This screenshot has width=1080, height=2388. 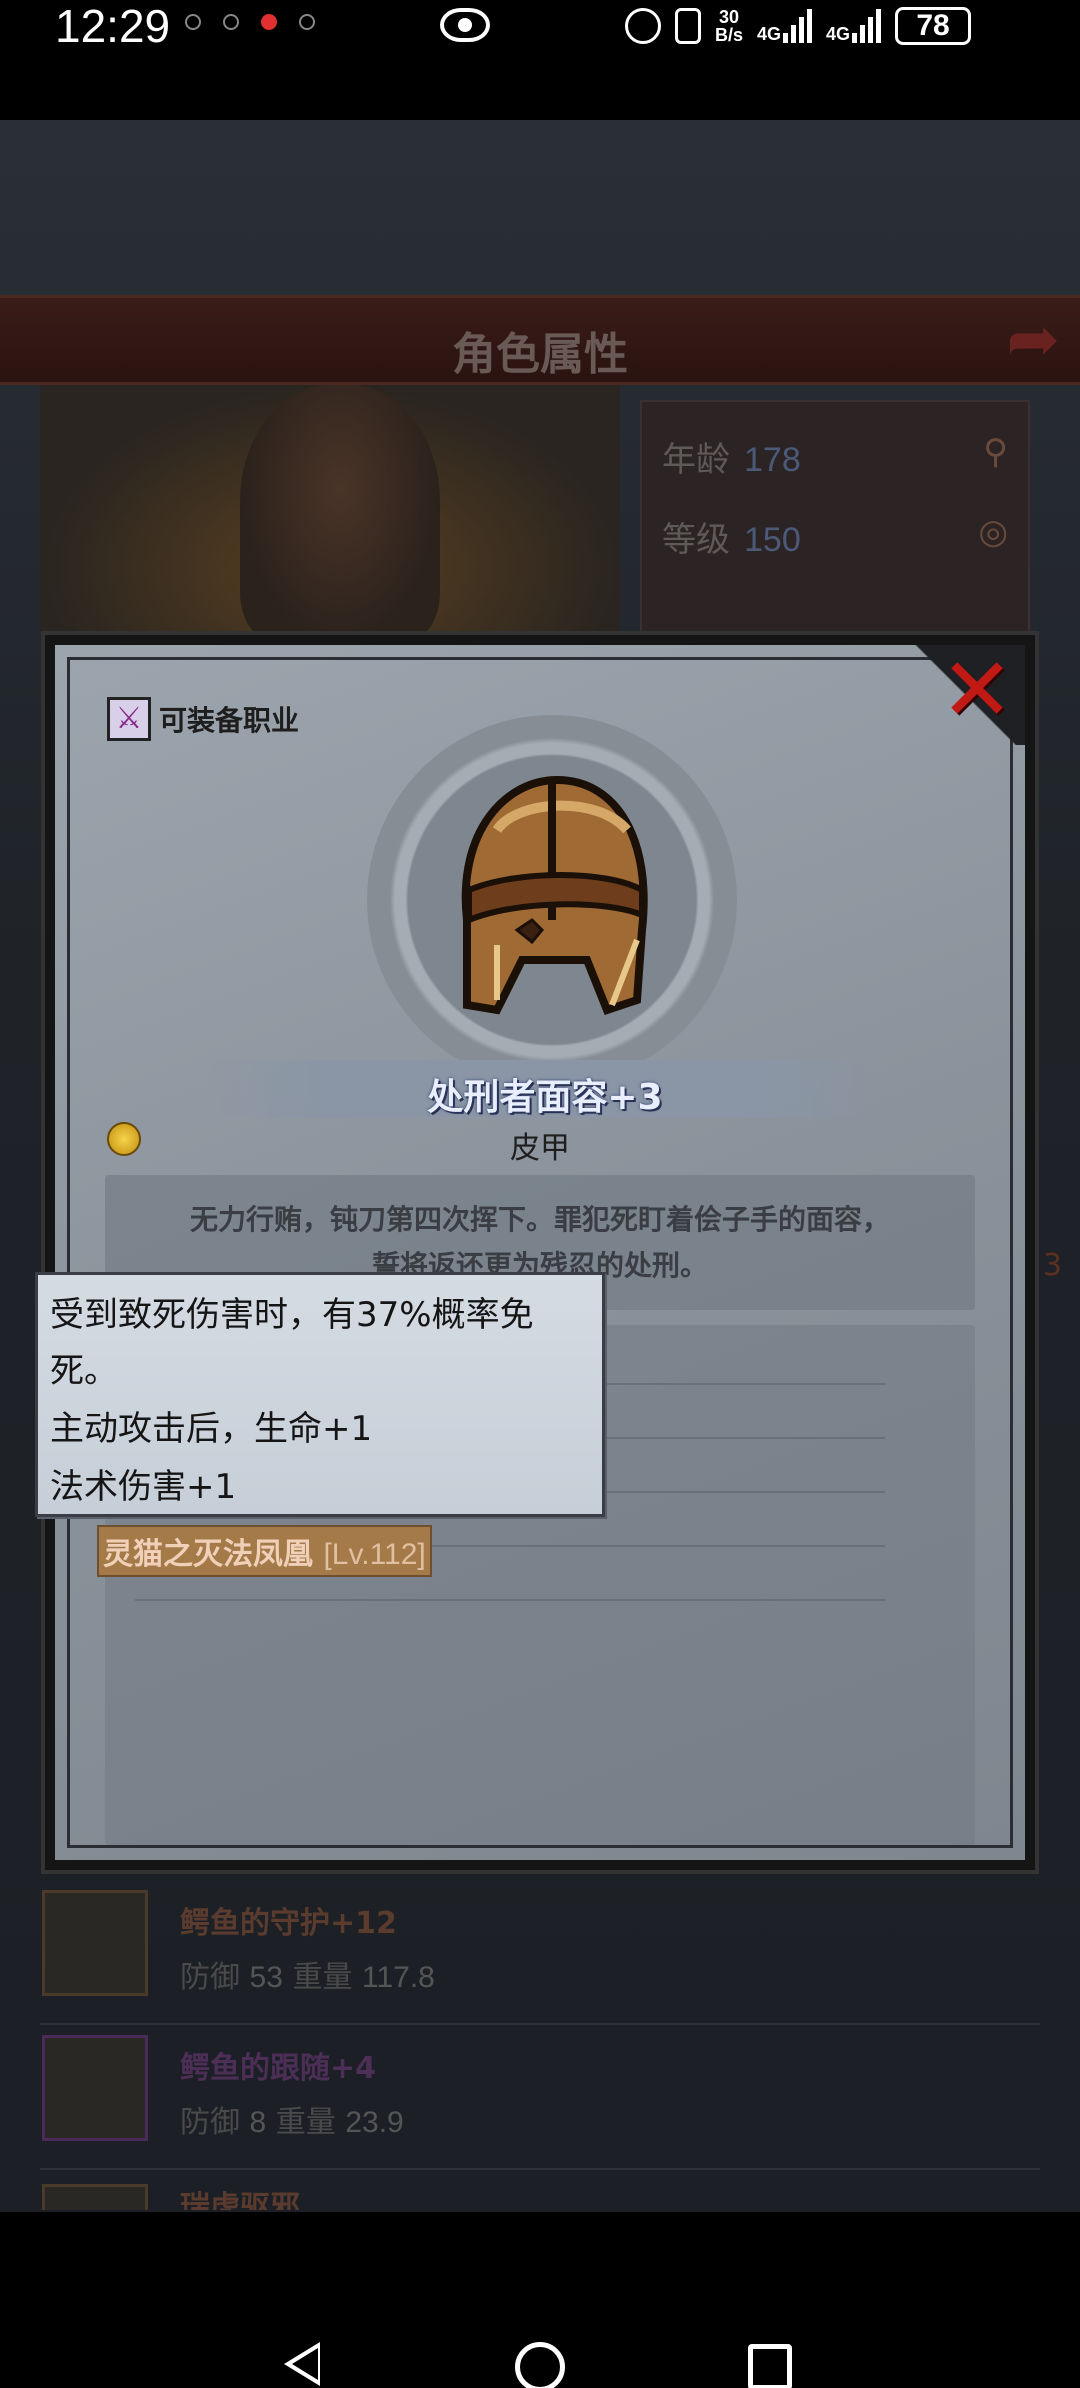 What do you see at coordinates (292, 1315) in the screenshot?
I see `tooltip-line: 受到致死伤害时，有37%概率免` at bounding box center [292, 1315].